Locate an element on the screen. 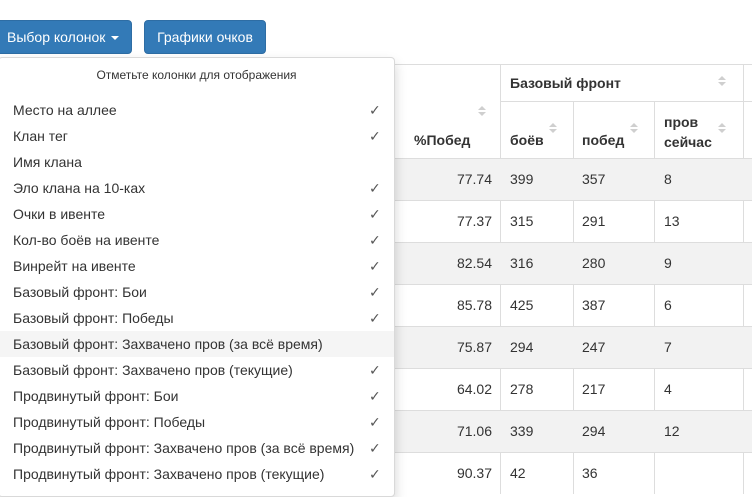 The height and width of the screenshot is (497, 752). column-option-label: Клан тег is located at coordinates (40, 136).